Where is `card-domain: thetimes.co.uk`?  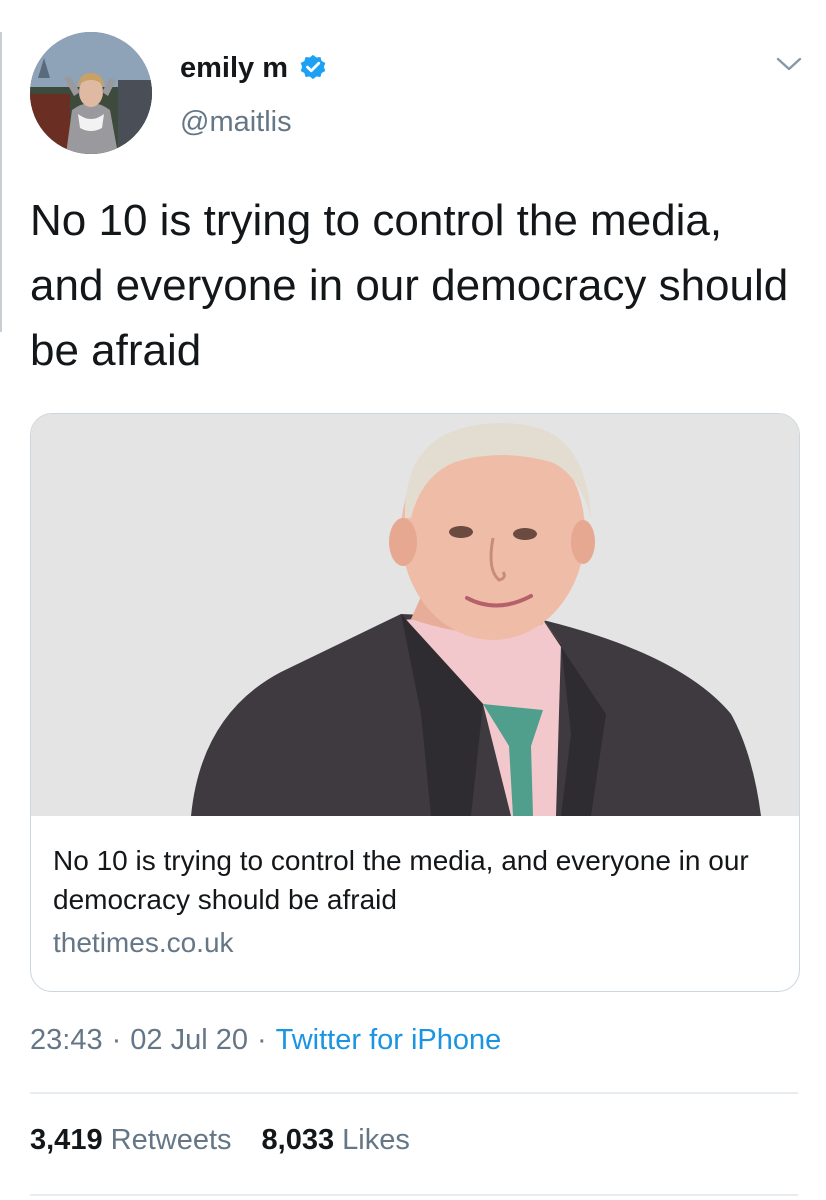
card-domain: thetimes.co.uk is located at coordinates (143, 942).